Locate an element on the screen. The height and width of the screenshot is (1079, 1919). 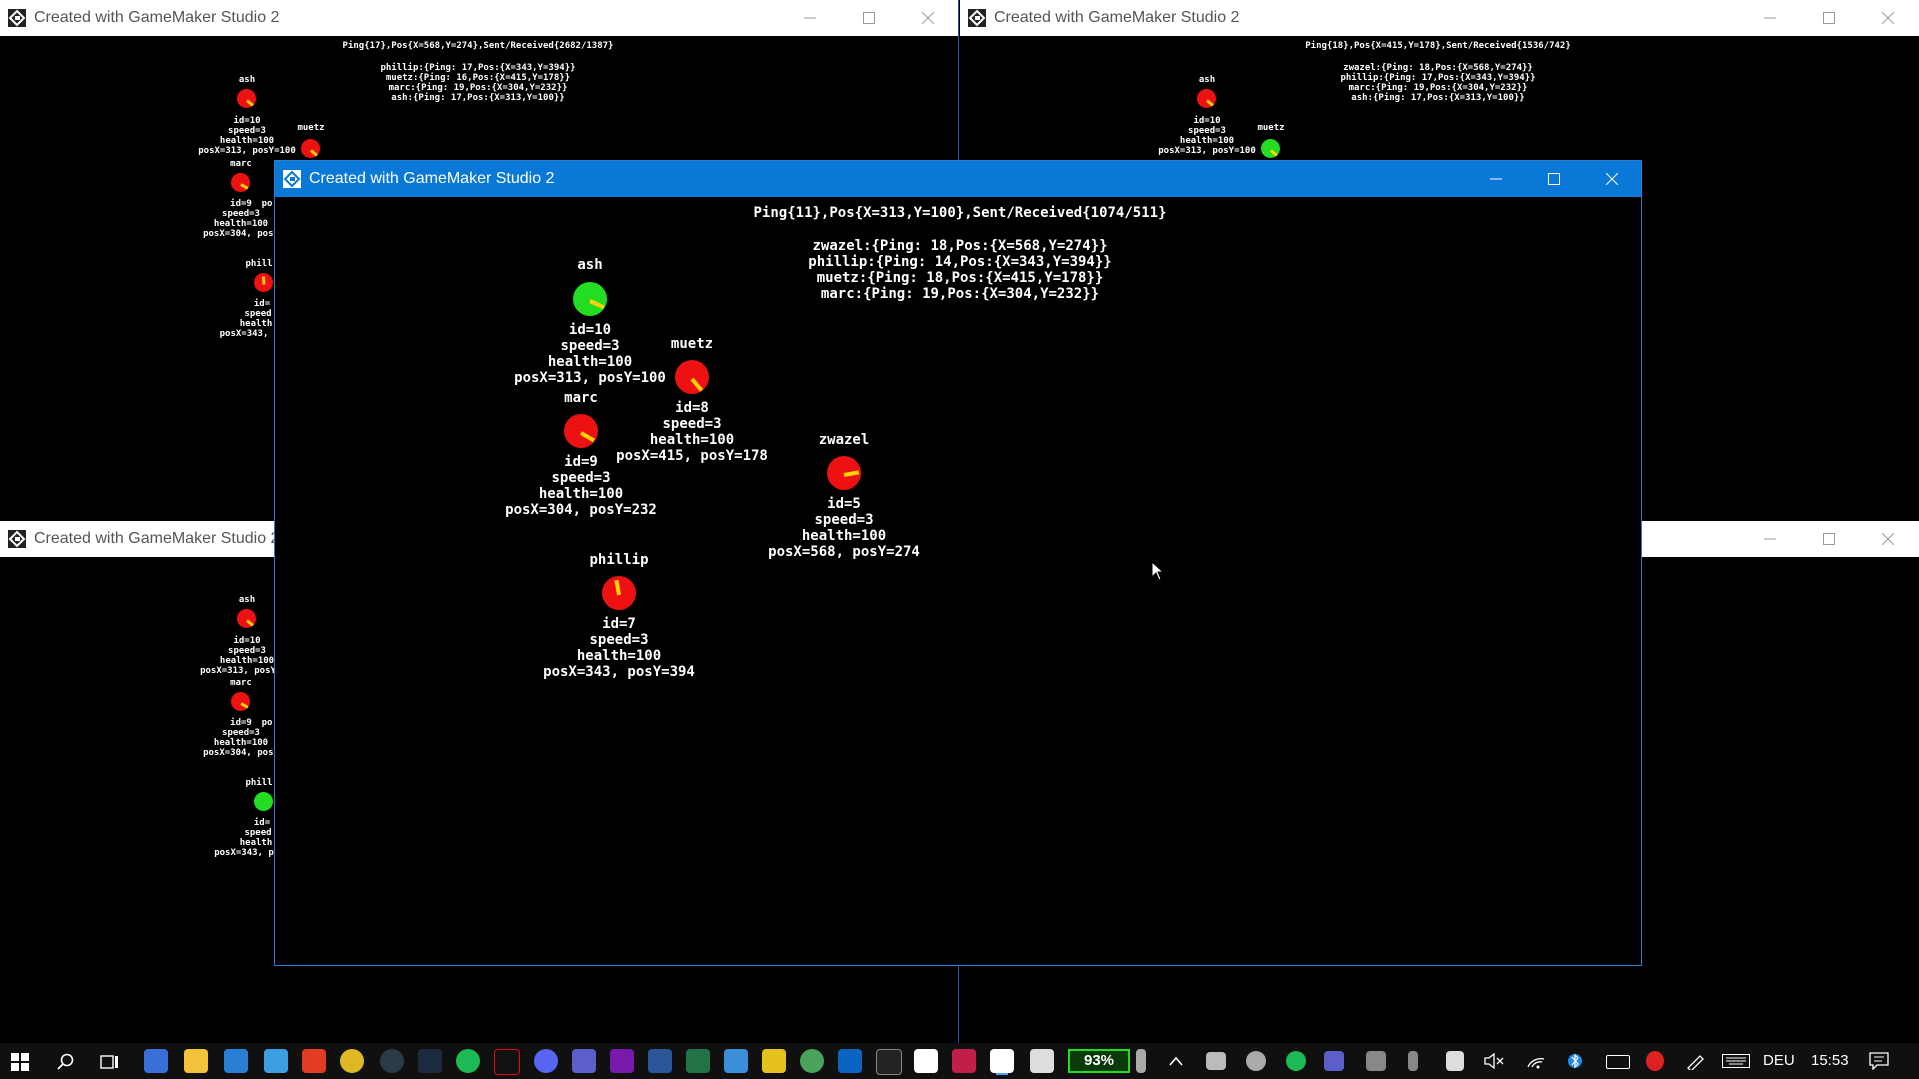
office-icon is located at coordinates (314, 1061).